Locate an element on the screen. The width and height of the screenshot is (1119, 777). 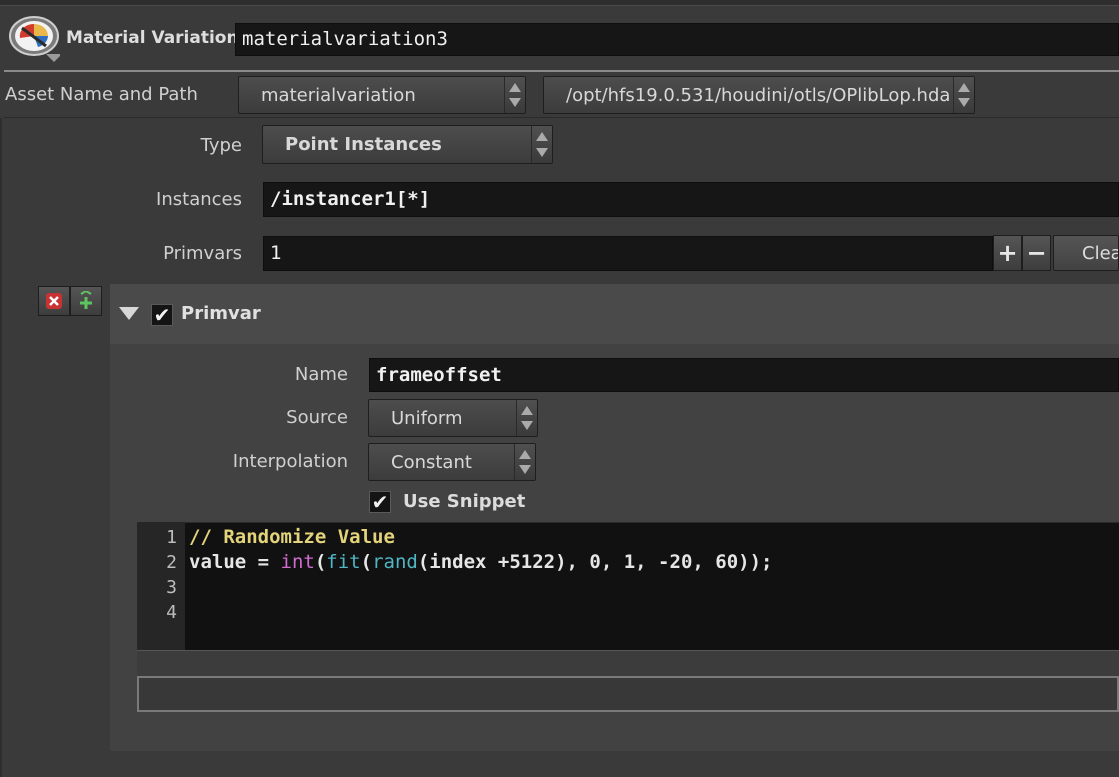
insert-instance-button is located at coordinates (86, 301).